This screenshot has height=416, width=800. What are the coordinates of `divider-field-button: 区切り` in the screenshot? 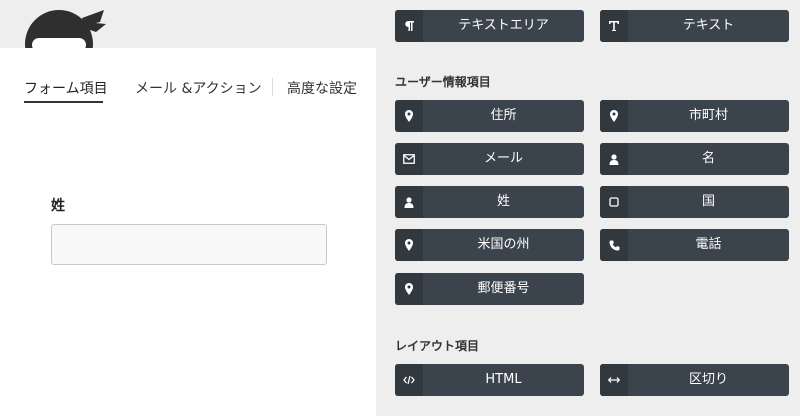 It's located at (694, 380).